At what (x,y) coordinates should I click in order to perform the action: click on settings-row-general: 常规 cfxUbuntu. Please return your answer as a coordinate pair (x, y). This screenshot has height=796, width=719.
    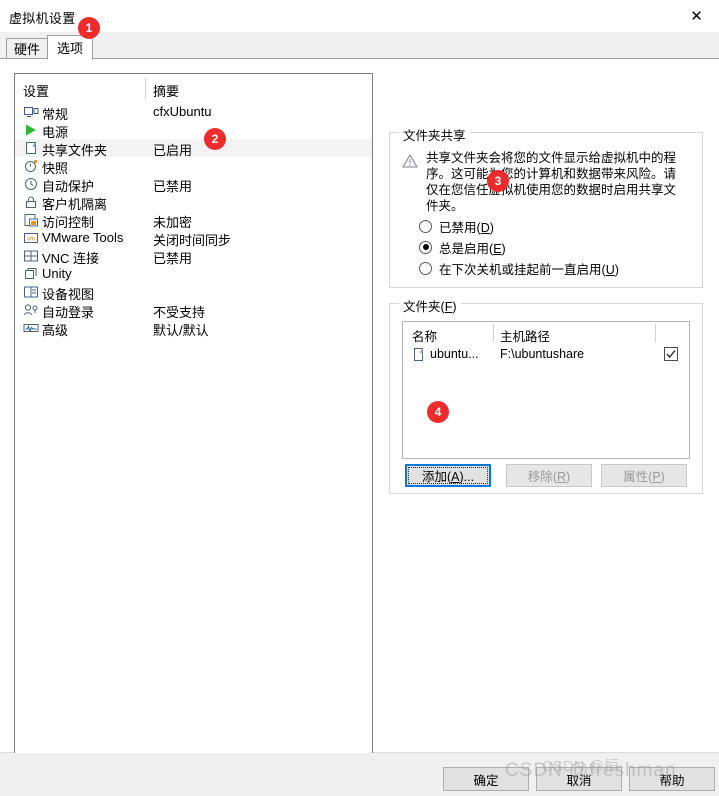
    Looking at the image, I should click on (193, 112).